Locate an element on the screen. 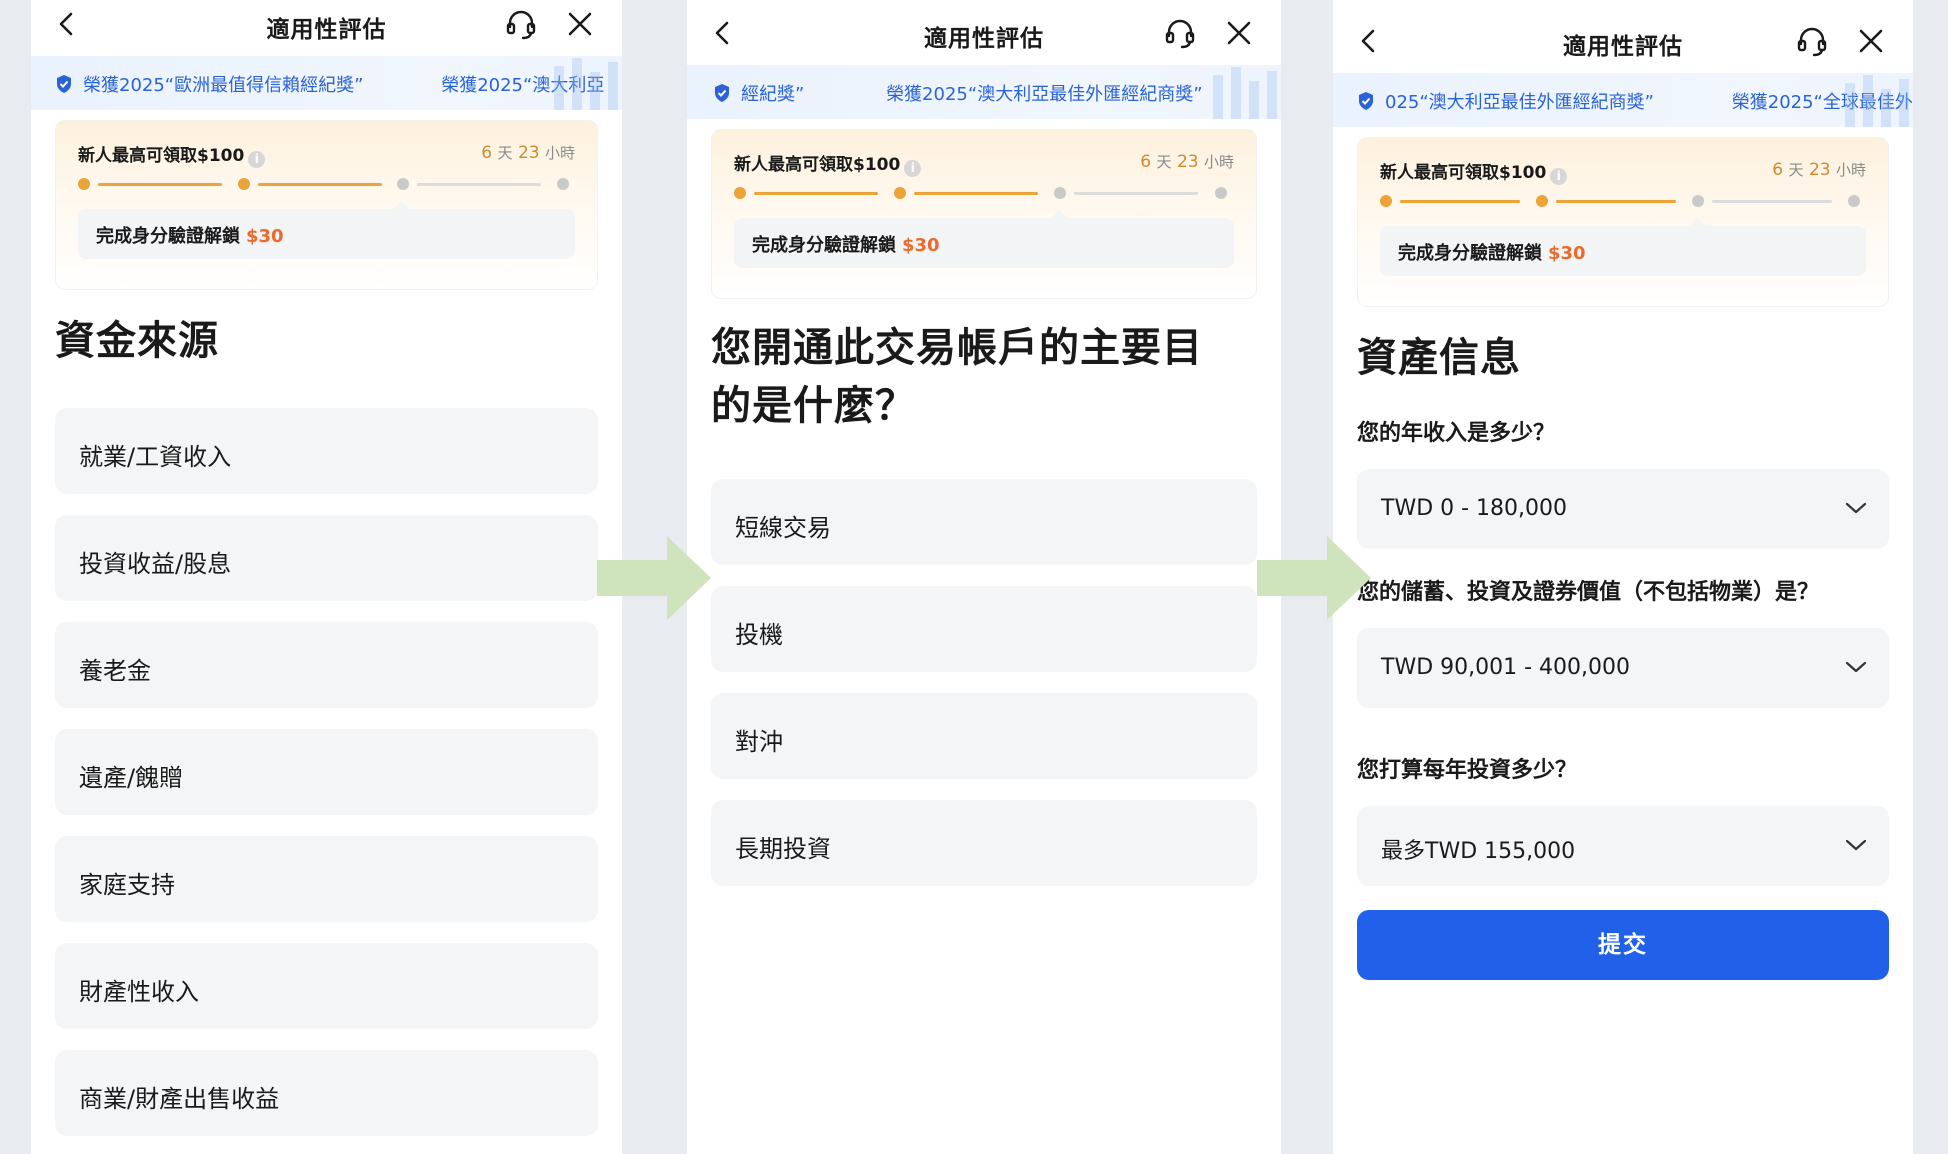 The height and width of the screenshot is (1154, 1948). marquee-item: 榮獲2025“歐洲最值得信賴經紀獎” is located at coordinates (209, 84).